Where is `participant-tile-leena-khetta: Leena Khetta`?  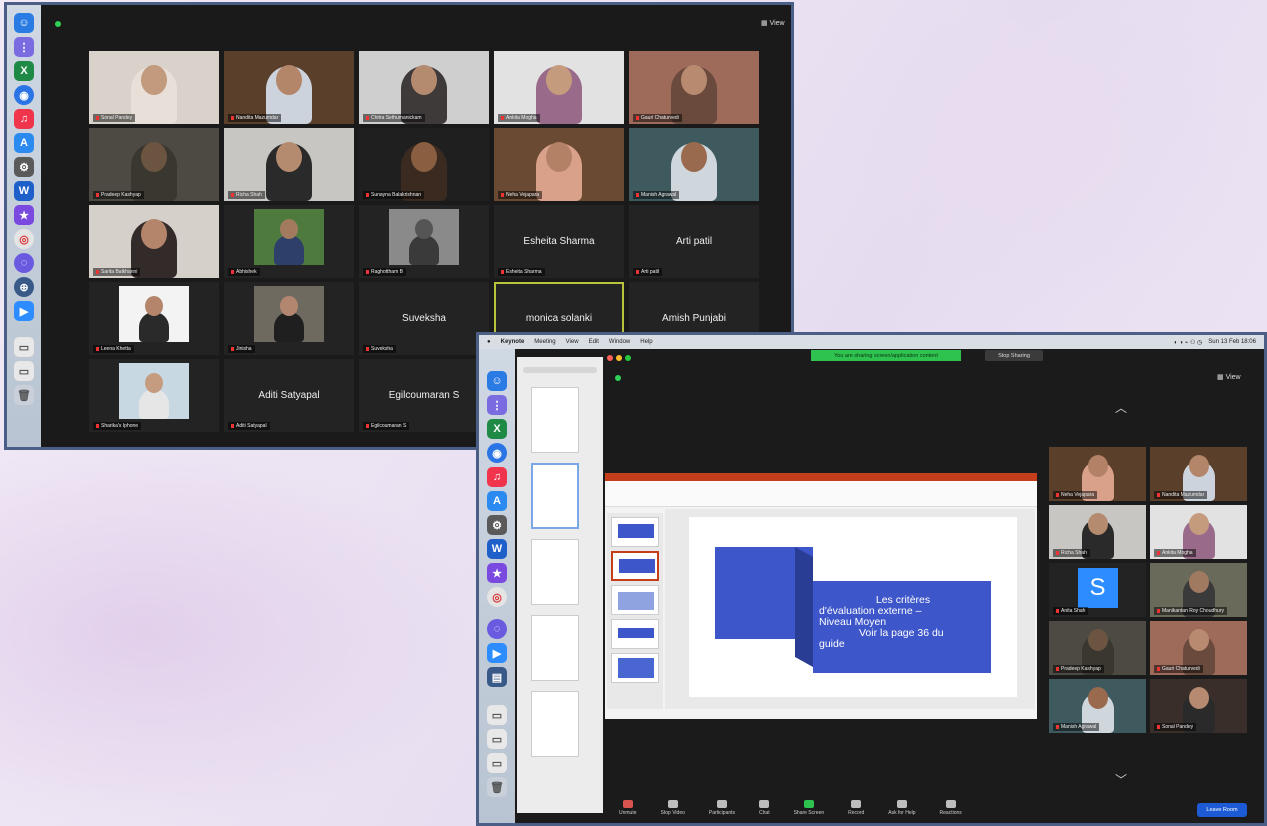 participant-tile-leena-khetta: Leena Khetta is located at coordinates (154, 318).